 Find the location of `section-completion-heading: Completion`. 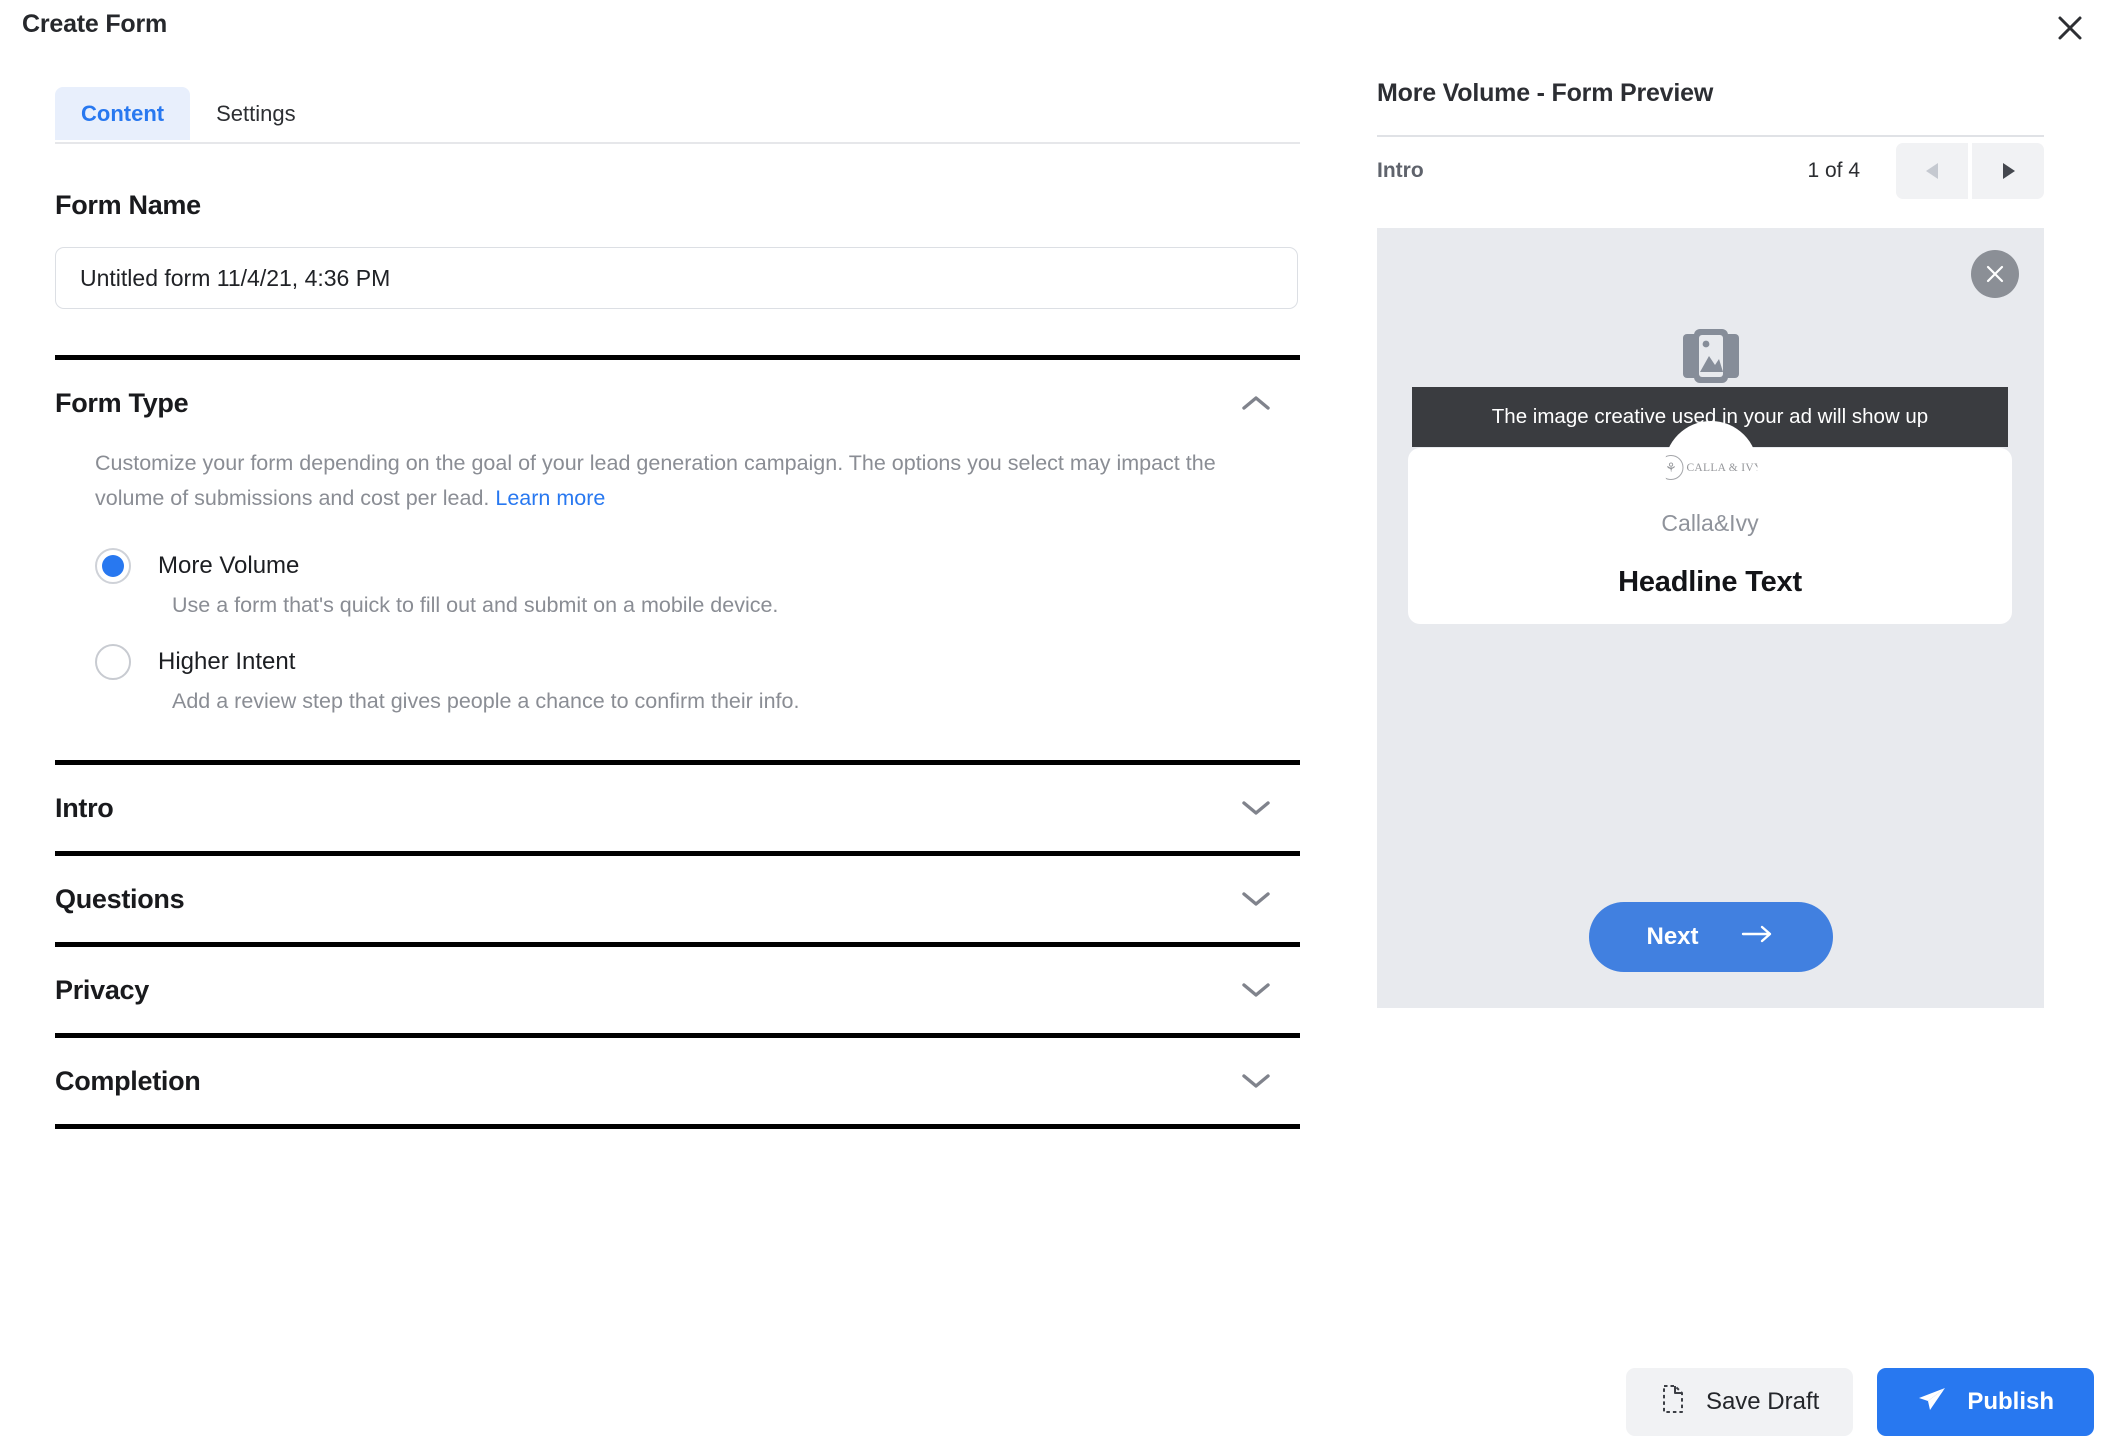

section-completion-heading: Completion is located at coordinates (128, 1080).